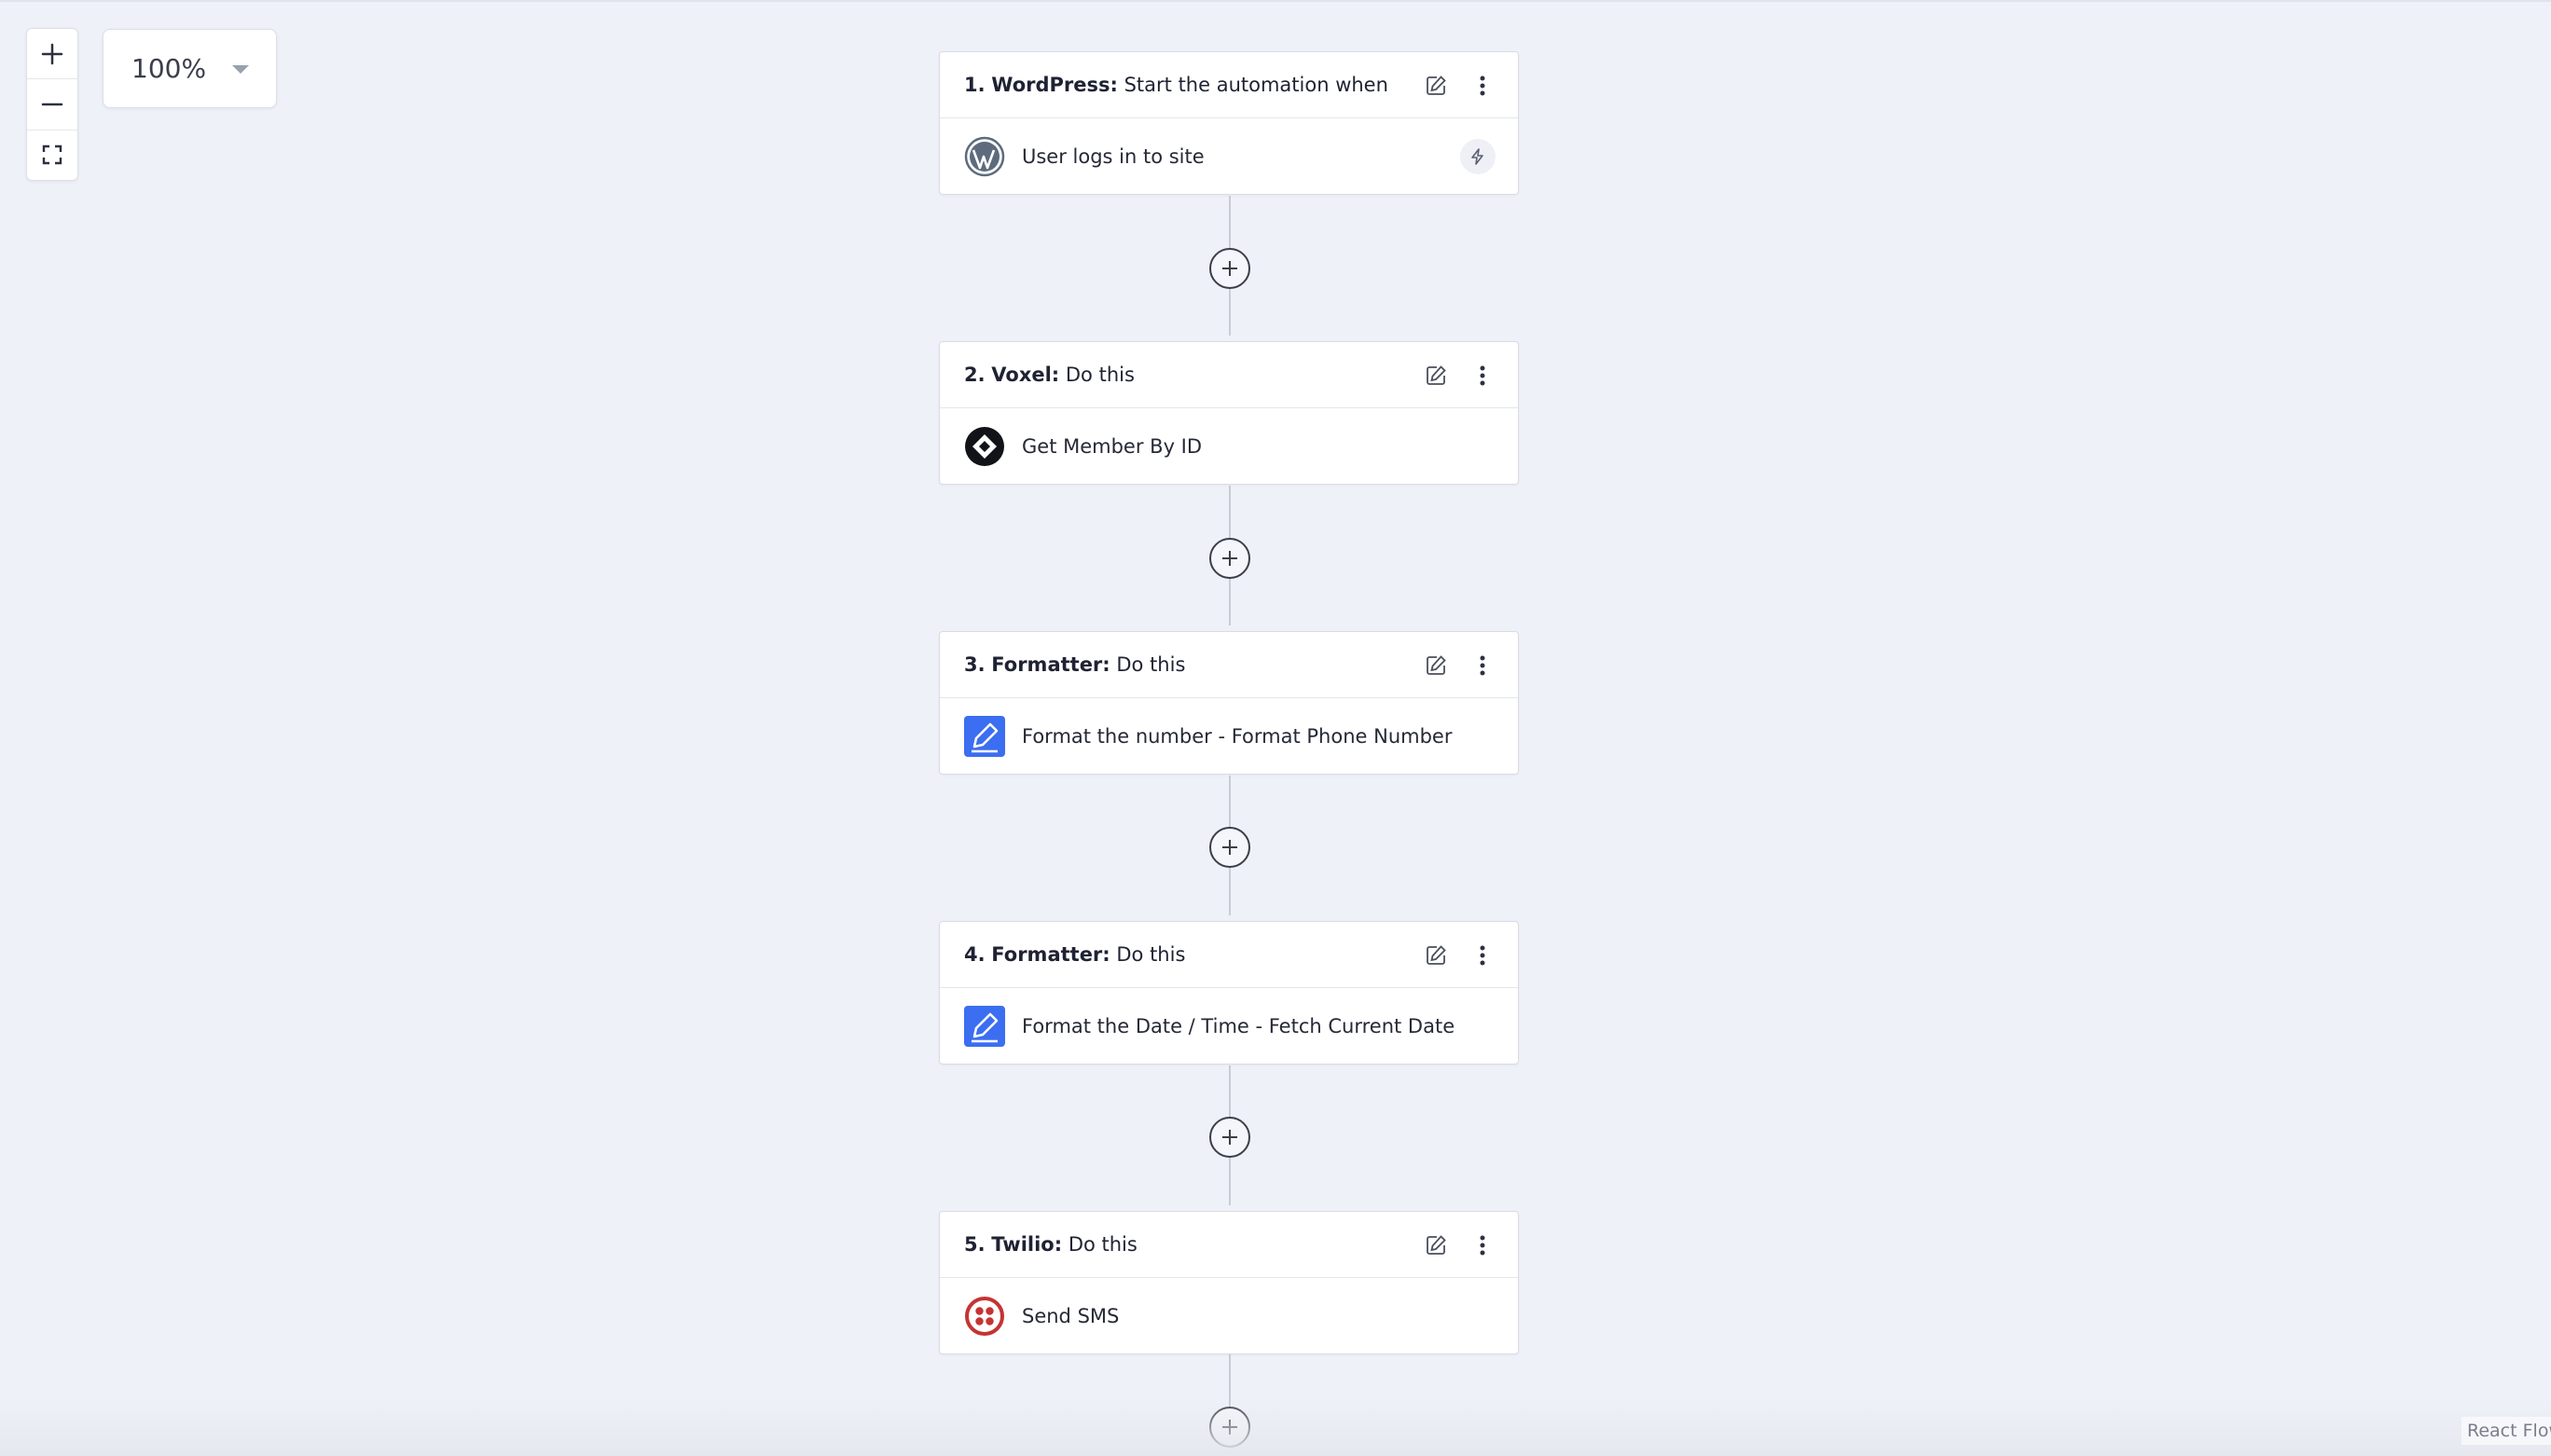 The width and height of the screenshot is (2551, 1456). I want to click on chevron-down-icon, so click(240, 69).